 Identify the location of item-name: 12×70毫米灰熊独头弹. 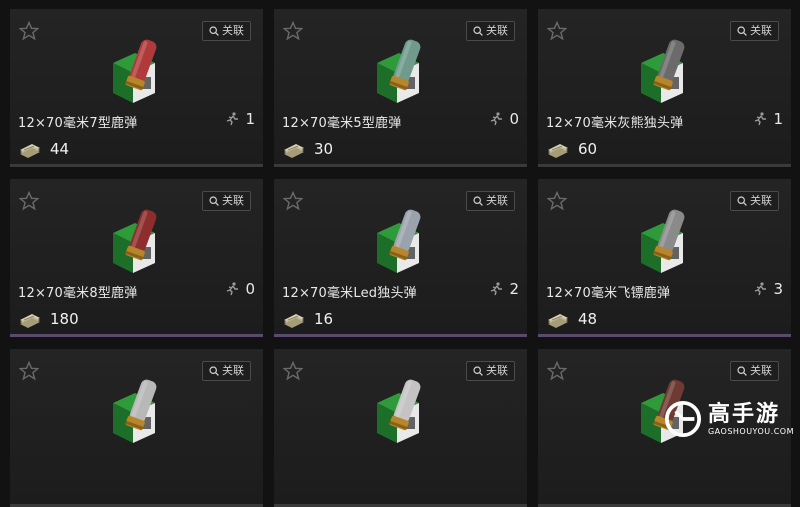
(615, 123).